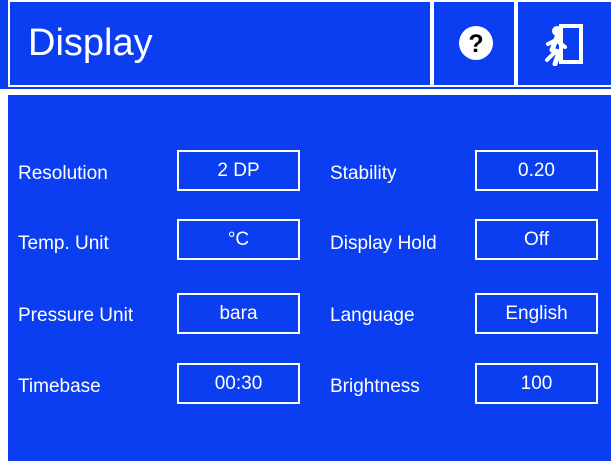  Describe the element at coordinates (238, 170) in the screenshot. I see `resolution-field: 2 DP` at that location.